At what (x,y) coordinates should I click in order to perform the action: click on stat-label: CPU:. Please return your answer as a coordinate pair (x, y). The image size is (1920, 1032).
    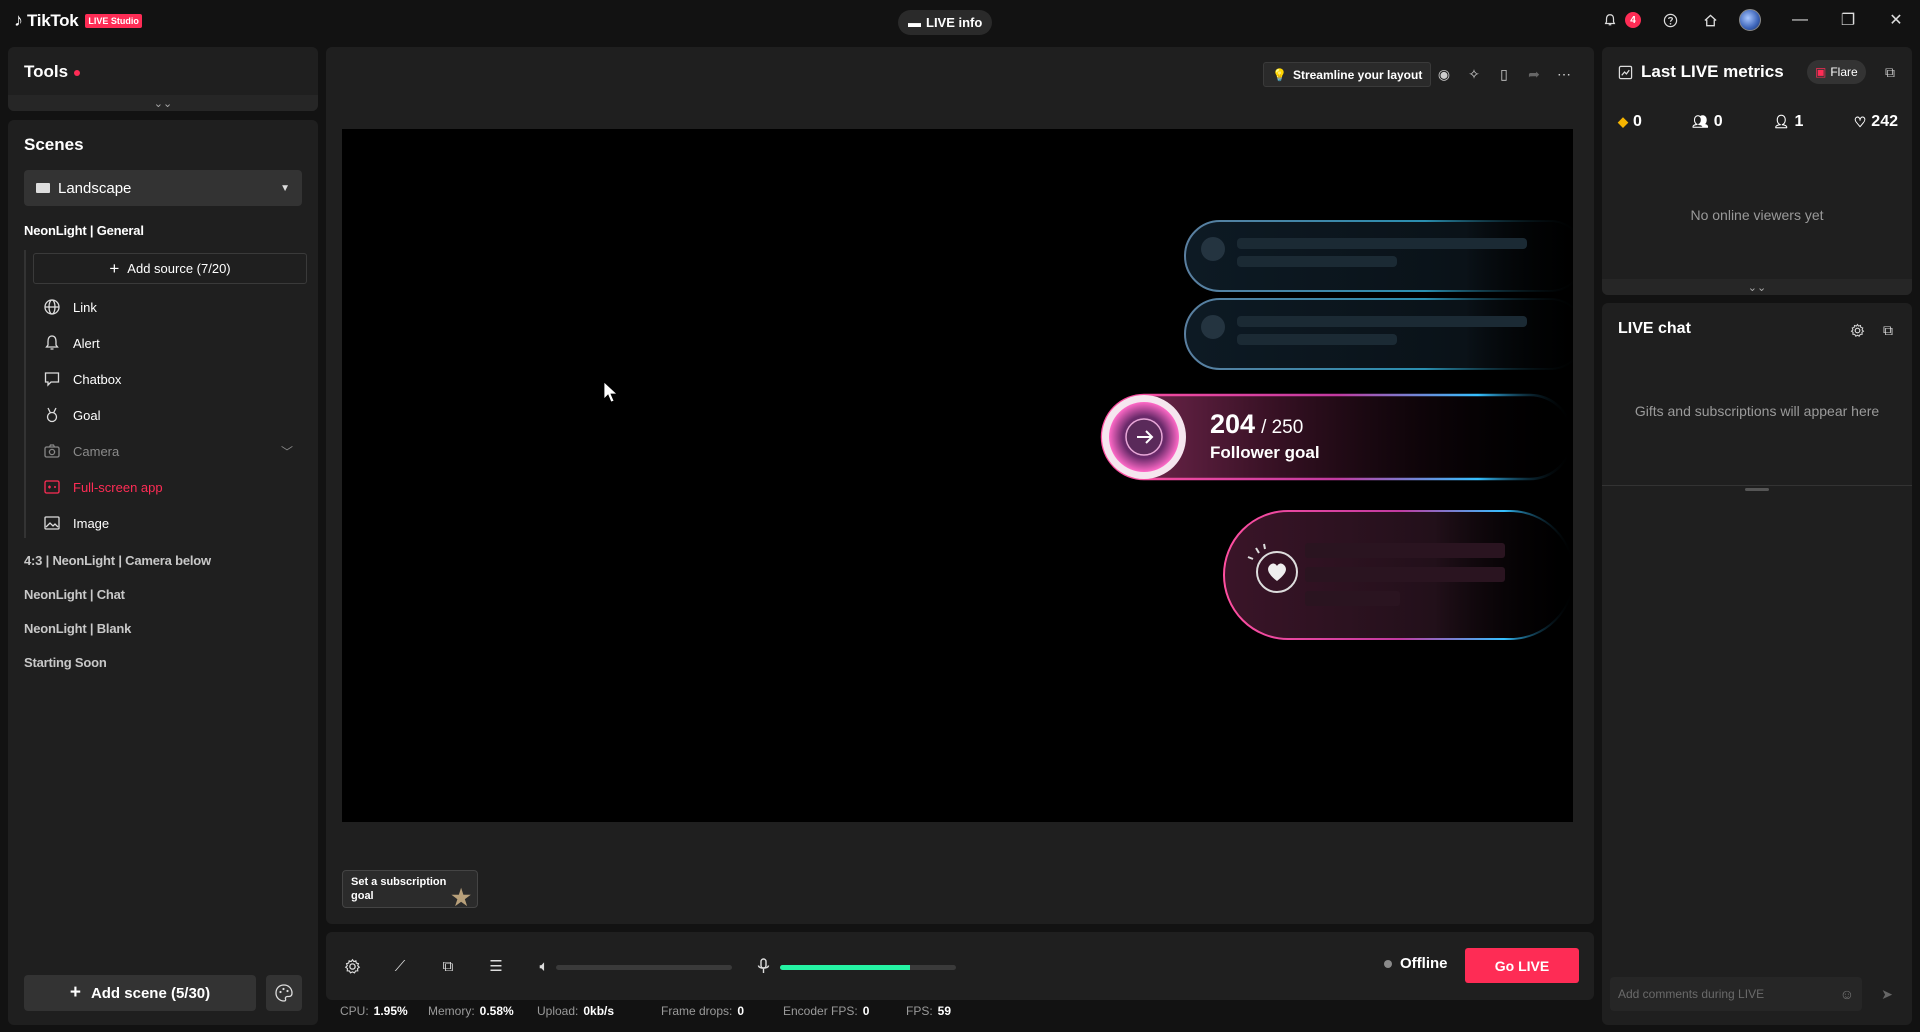
    Looking at the image, I should click on (354, 1011).